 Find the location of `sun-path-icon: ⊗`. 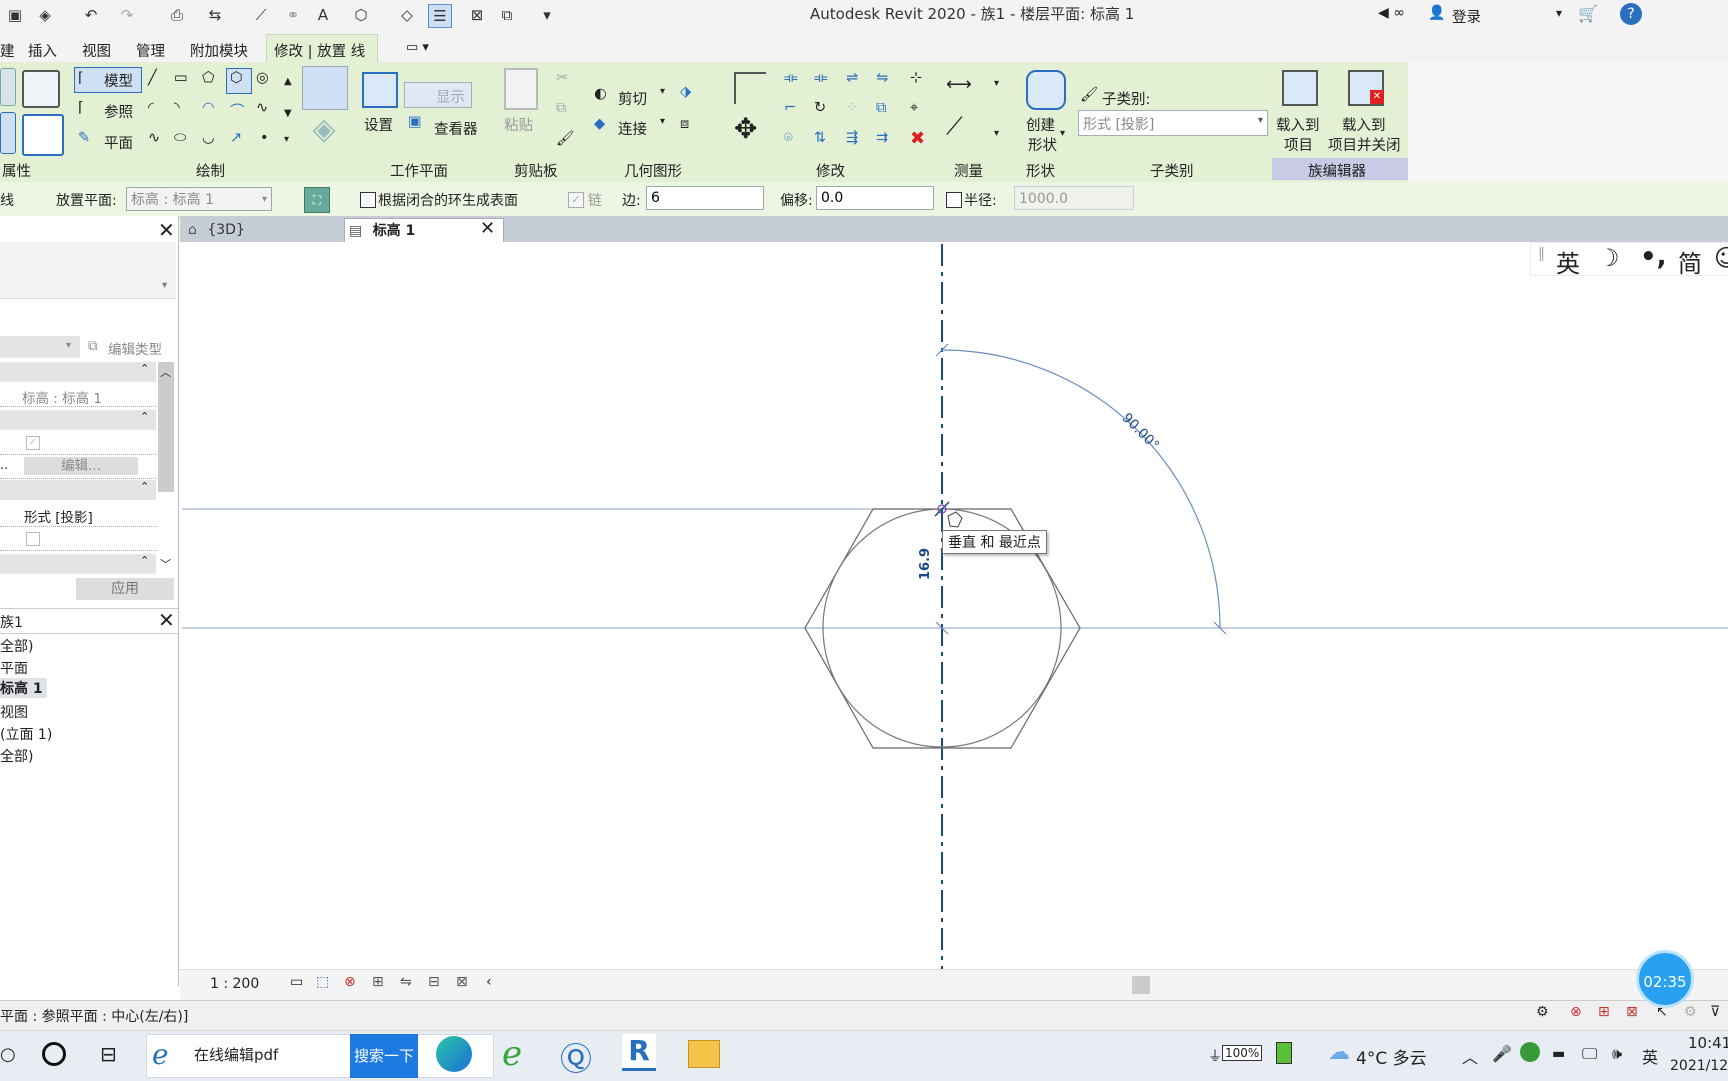

sun-path-icon: ⊗ is located at coordinates (350, 982).